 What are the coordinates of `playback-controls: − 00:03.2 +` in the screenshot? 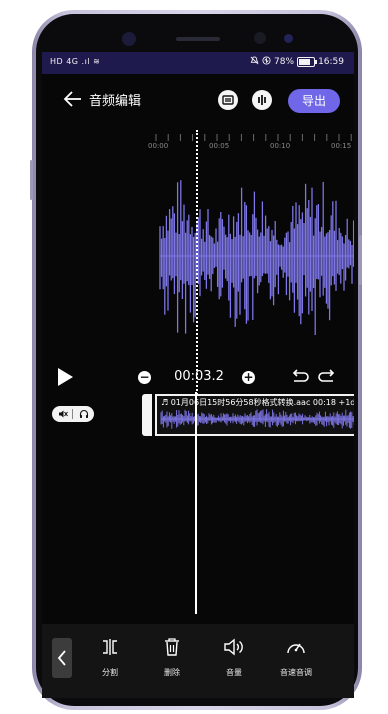 It's located at (198, 378).